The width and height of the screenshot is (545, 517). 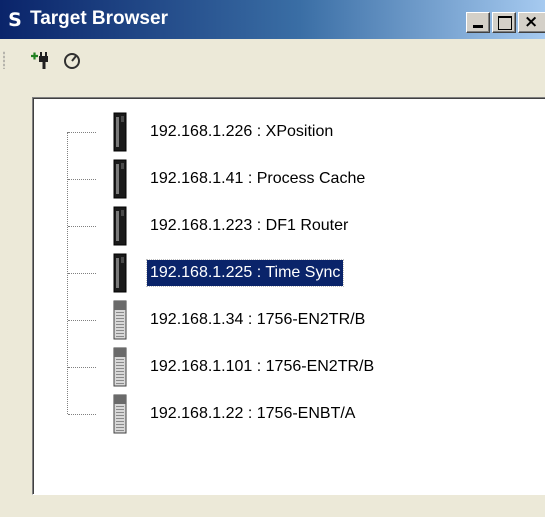 I want to click on refresh-button, so click(x=72, y=60).